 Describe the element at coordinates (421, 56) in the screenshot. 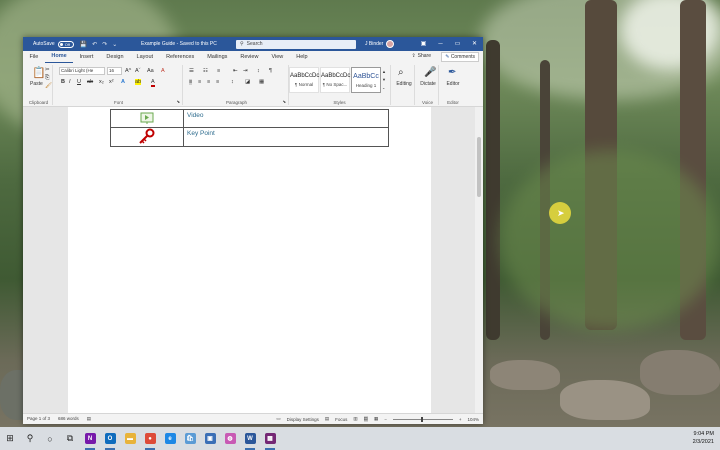

I see `share-button: ⇪ Share` at that location.